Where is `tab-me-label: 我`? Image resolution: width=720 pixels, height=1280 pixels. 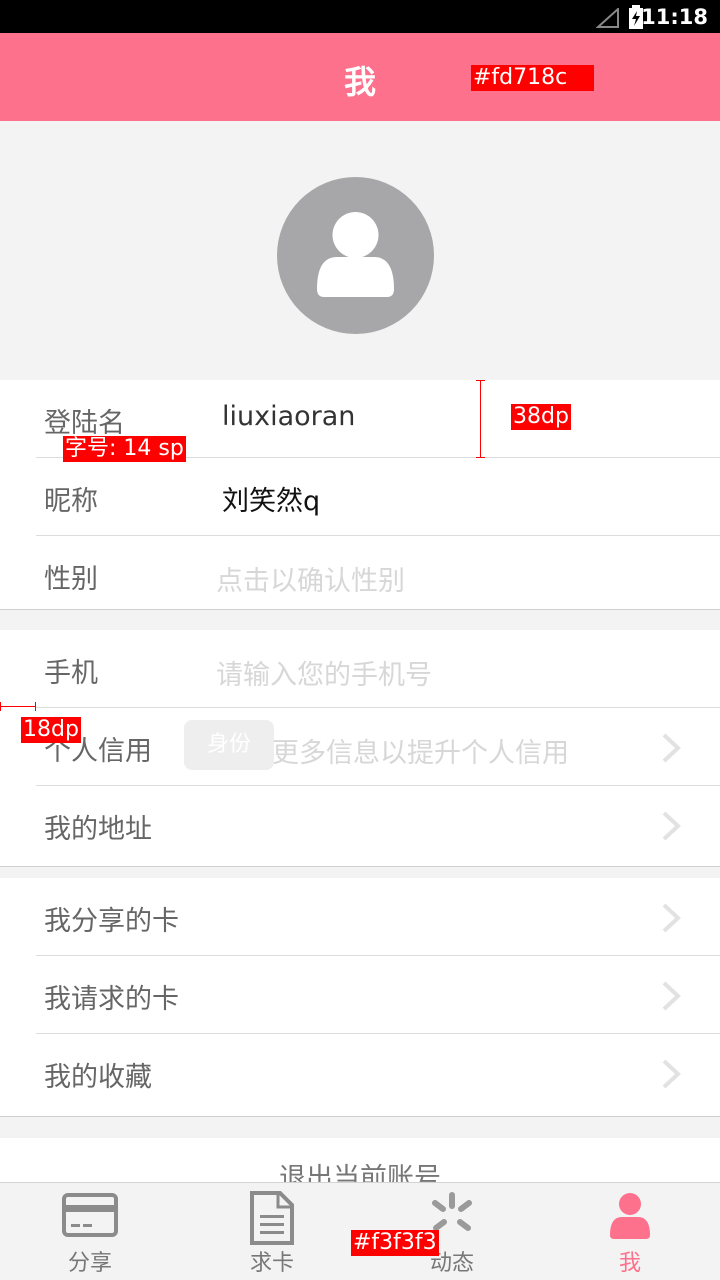
tab-me-label: 我 is located at coordinates (629, 1263).